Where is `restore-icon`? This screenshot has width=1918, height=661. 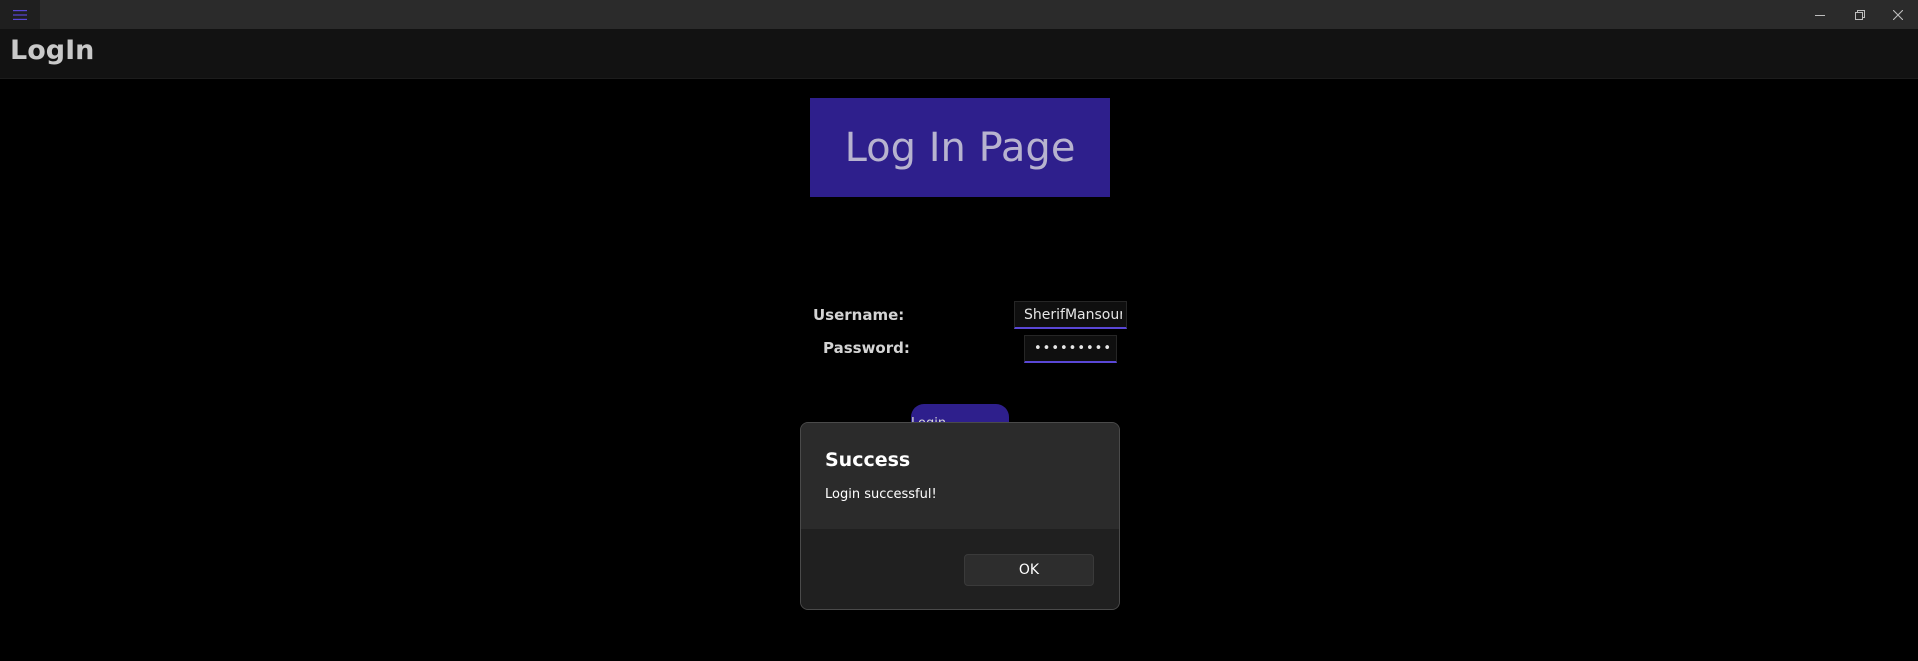
restore-icon is located at coordinates (1860, 14).